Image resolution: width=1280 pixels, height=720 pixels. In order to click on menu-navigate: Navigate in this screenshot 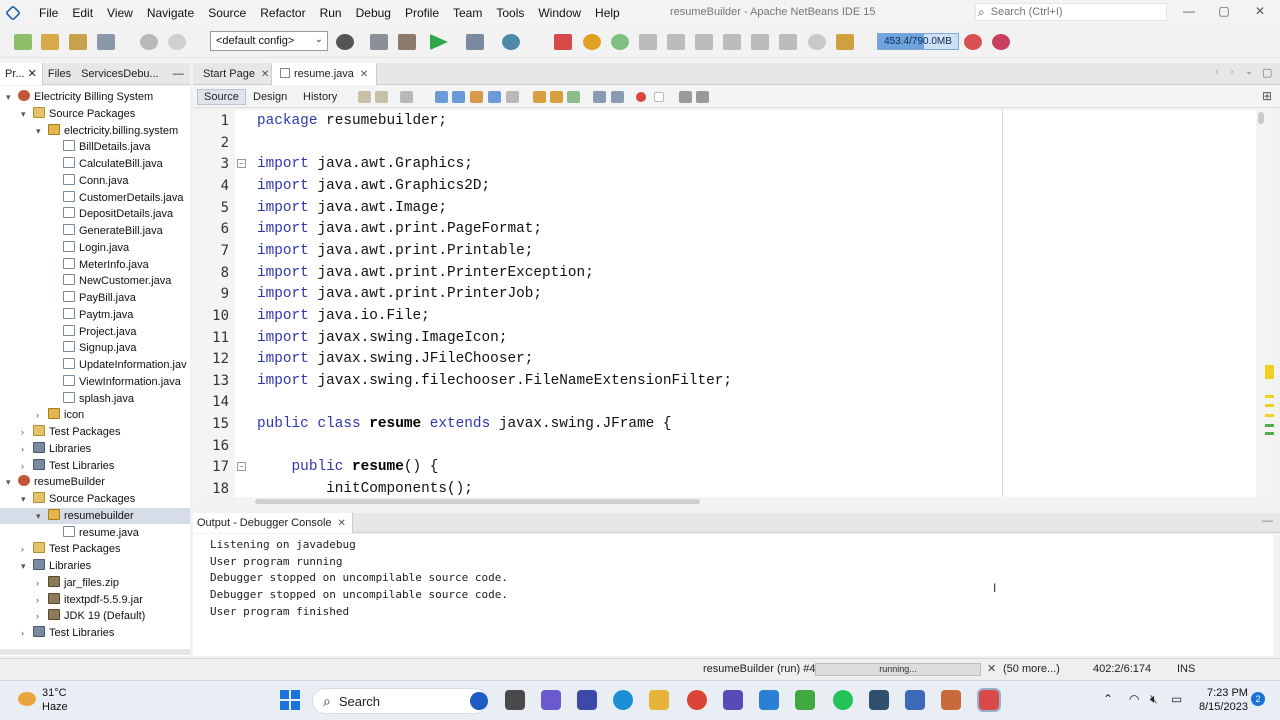, I will do `click(170, 13)`.